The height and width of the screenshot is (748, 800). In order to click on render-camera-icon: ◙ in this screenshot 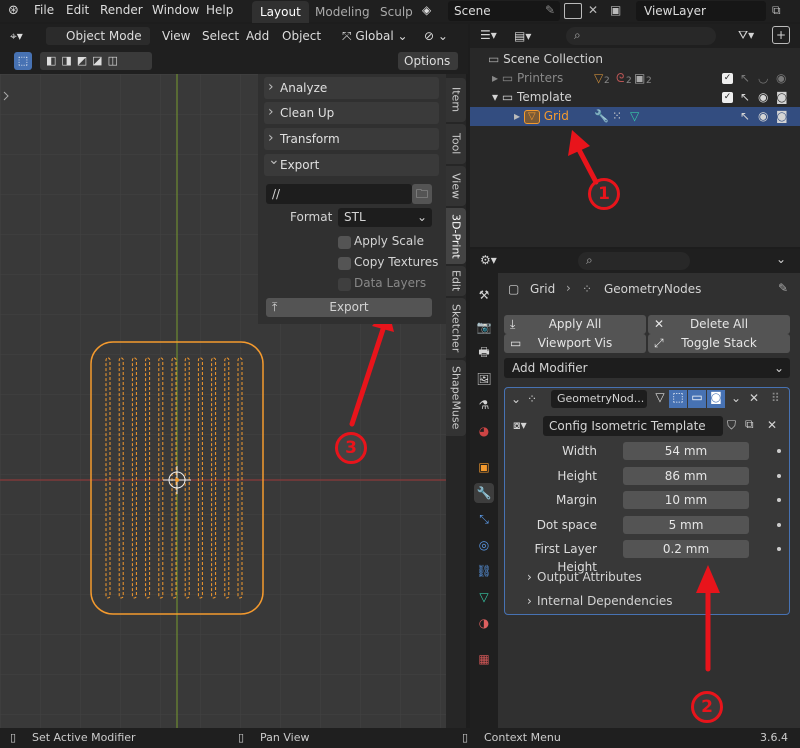, I will do `click(716, 399)`.